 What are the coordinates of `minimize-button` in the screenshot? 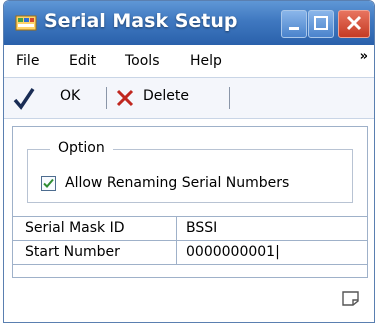 It's located at (294, 24).